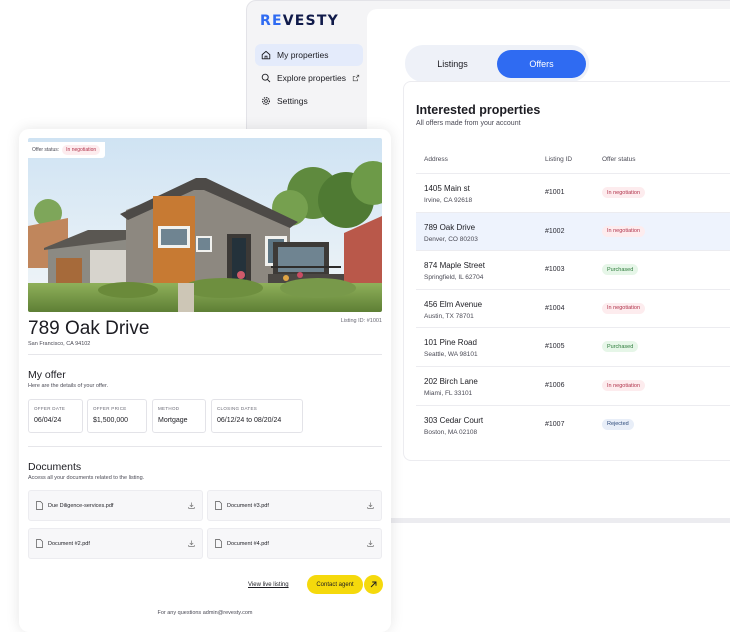  Describe the element at coordinates (450, 343) in the screenshot. I see `row-street: 101 Pine Road` at that location.